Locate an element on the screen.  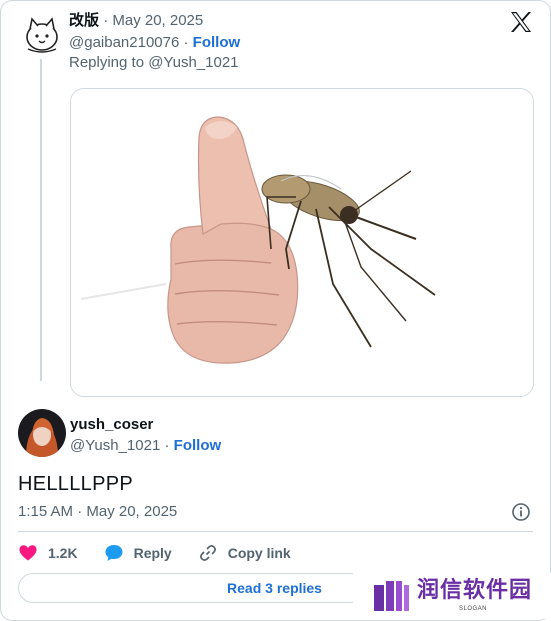
reply-button: Reply is located at coordinates (138, 553).